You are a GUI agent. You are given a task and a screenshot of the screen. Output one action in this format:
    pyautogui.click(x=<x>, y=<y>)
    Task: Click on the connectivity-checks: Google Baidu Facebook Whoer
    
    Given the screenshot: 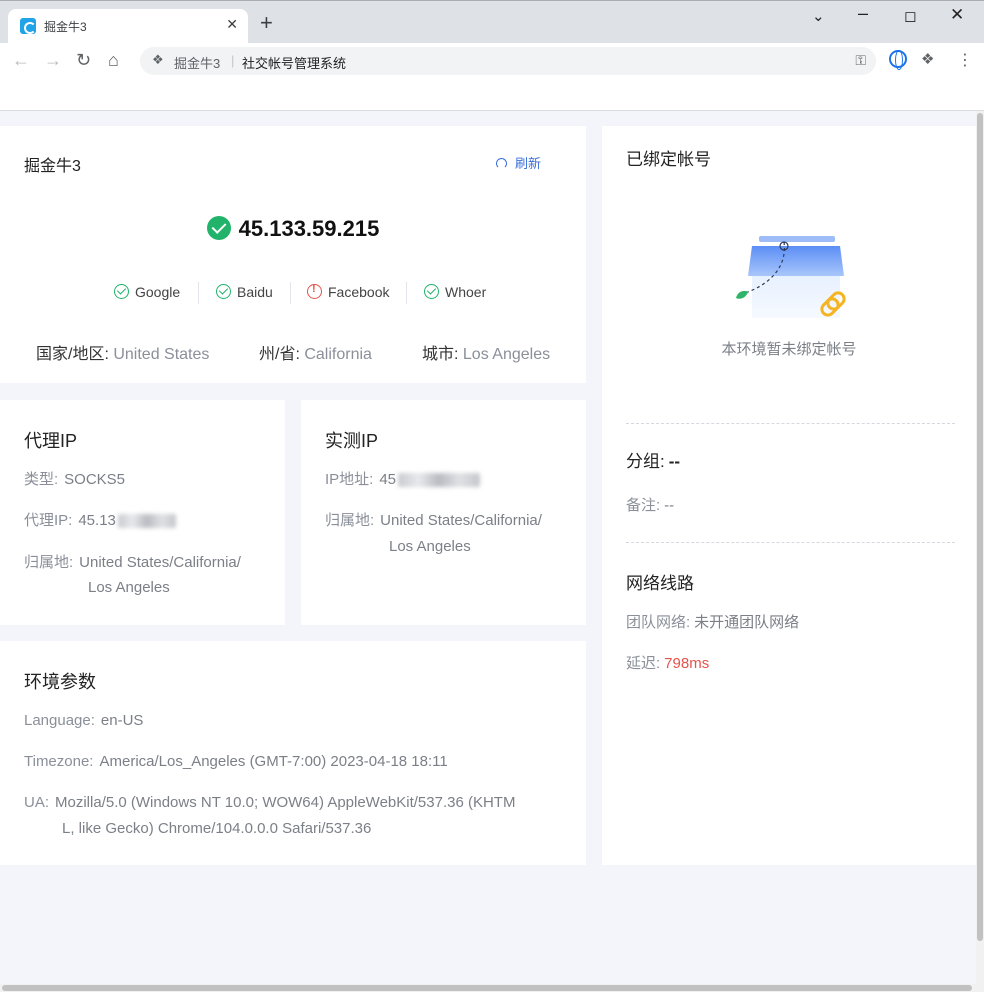 What is the action you would take?
    pyautogui.click(x=293, y=293)
    